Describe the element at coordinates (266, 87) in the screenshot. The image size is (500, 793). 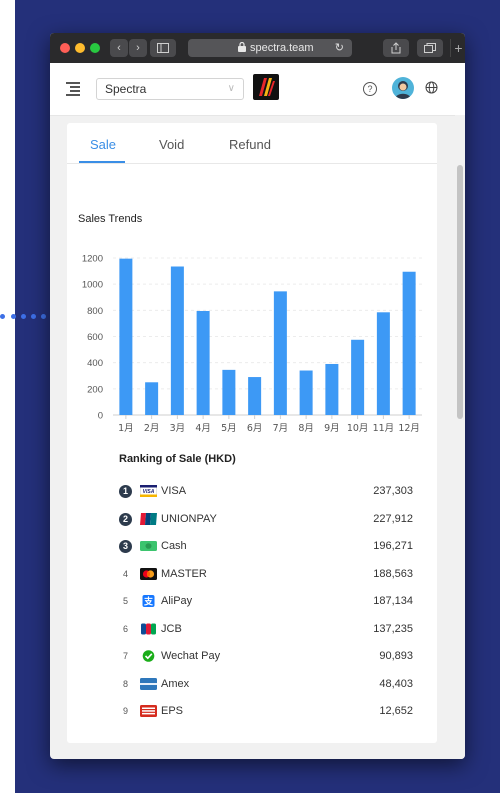
I see `brand-logo` at that location.